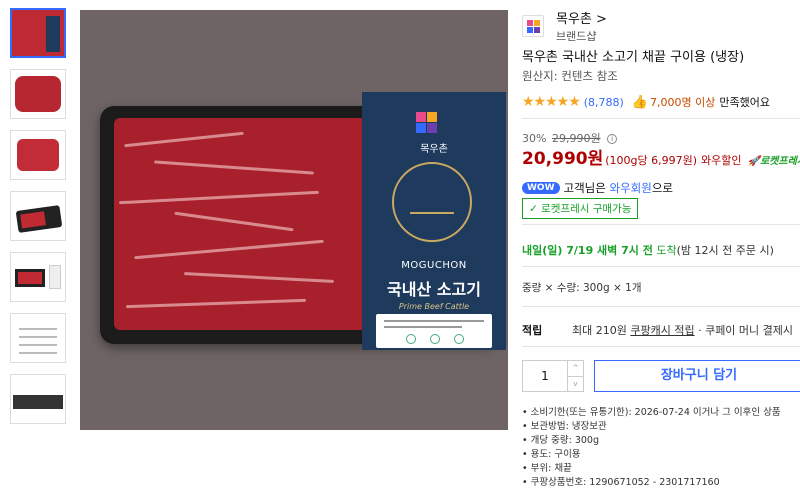  I want to click on unit-price: (100g당 6,997원), so click(651, 160).